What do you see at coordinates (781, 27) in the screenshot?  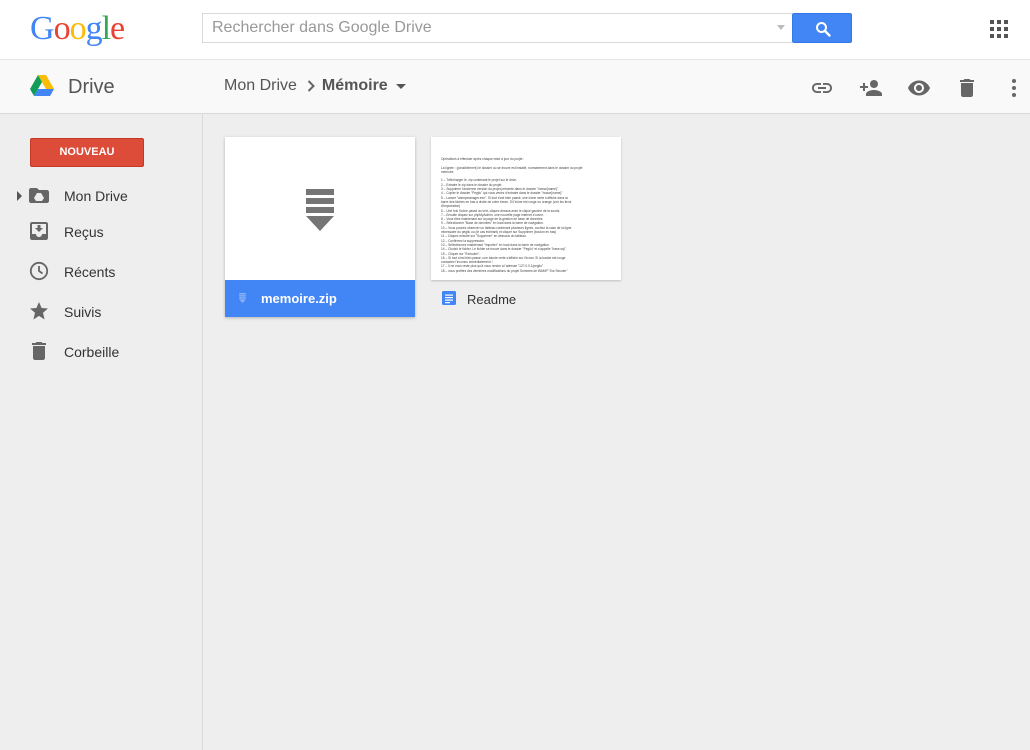 I see `search-options-chevron-down-icon` at bounding box center [781, 27].